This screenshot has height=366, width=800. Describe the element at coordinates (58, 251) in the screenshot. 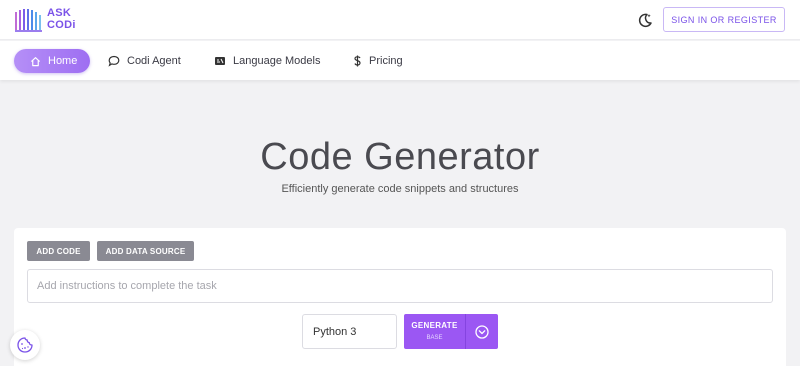

I see `add-code-button: ADD CODE` at that location.